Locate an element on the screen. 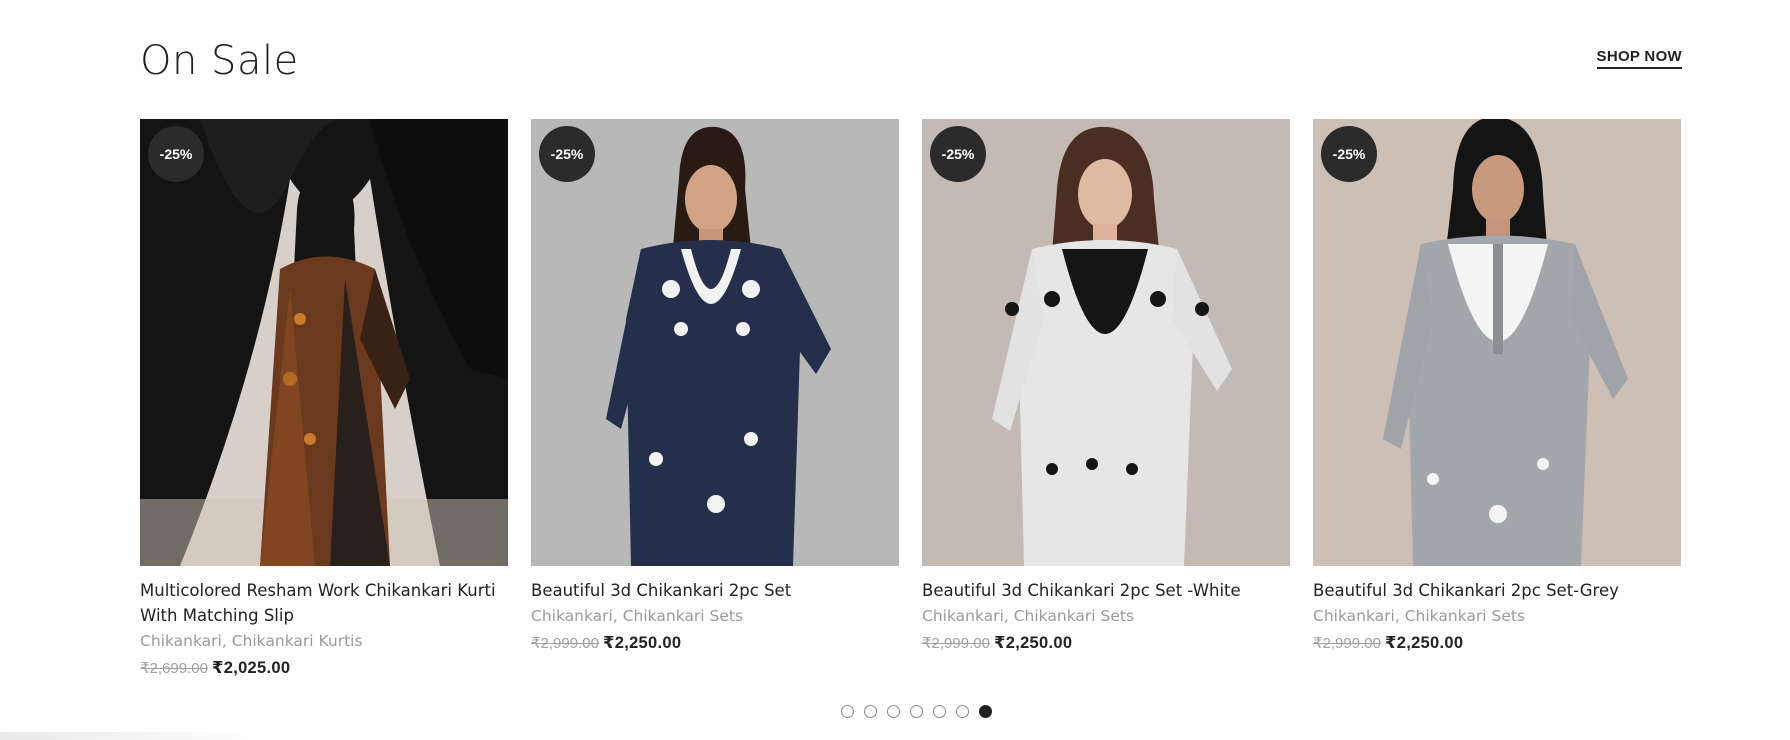  carousel-pagination is located at coordinates (895, 711).